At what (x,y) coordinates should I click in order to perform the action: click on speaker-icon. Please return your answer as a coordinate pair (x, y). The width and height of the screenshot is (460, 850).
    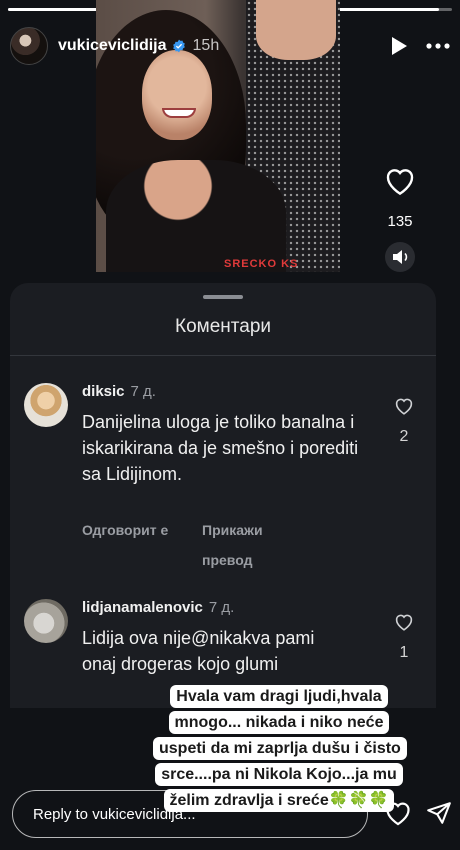
    Looking at the image, I should click on (400, 259).